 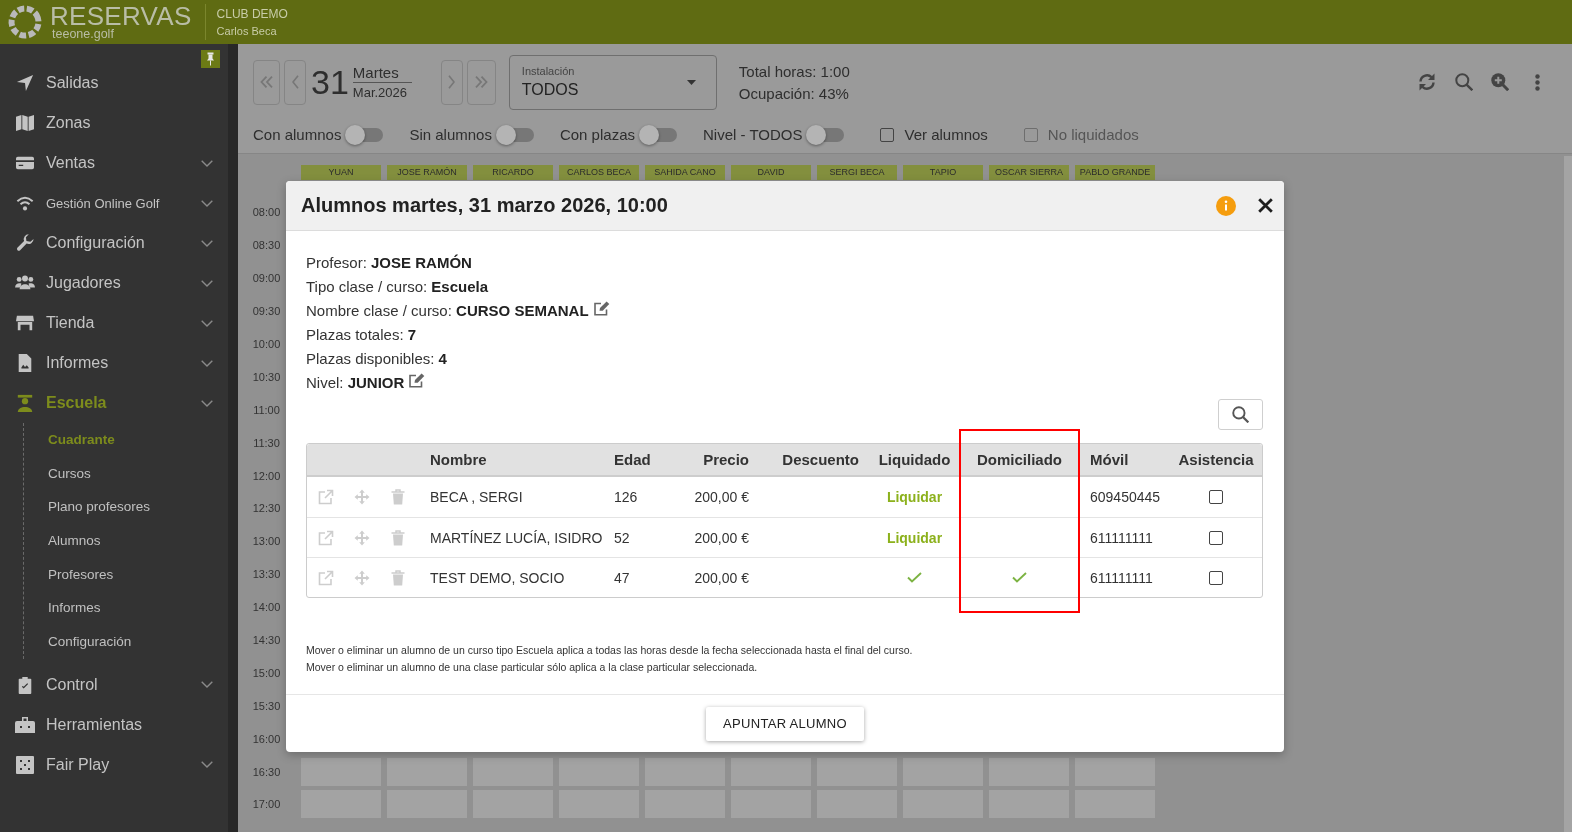 What do you see at coordinates (785, 723) in the screenshot?
I see `add-student-button: APUNTAR ALUMNO` at bounding box center [785, 723].